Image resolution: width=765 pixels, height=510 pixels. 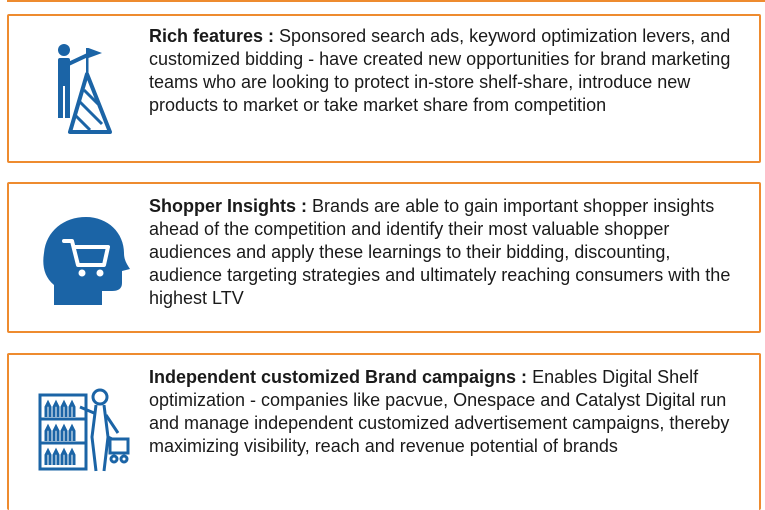 I want to click on climber-summit-flag-icon, so click(x=85, y=89).